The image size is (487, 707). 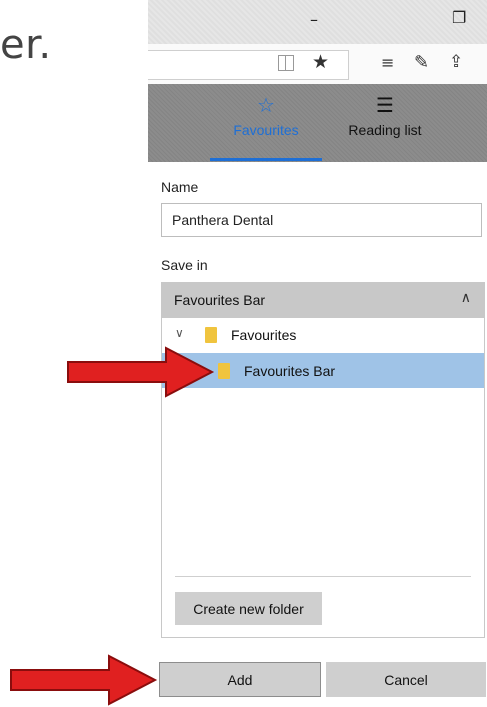 I want to click on tree-item-label: Favourites, so click(x=264, y=335).